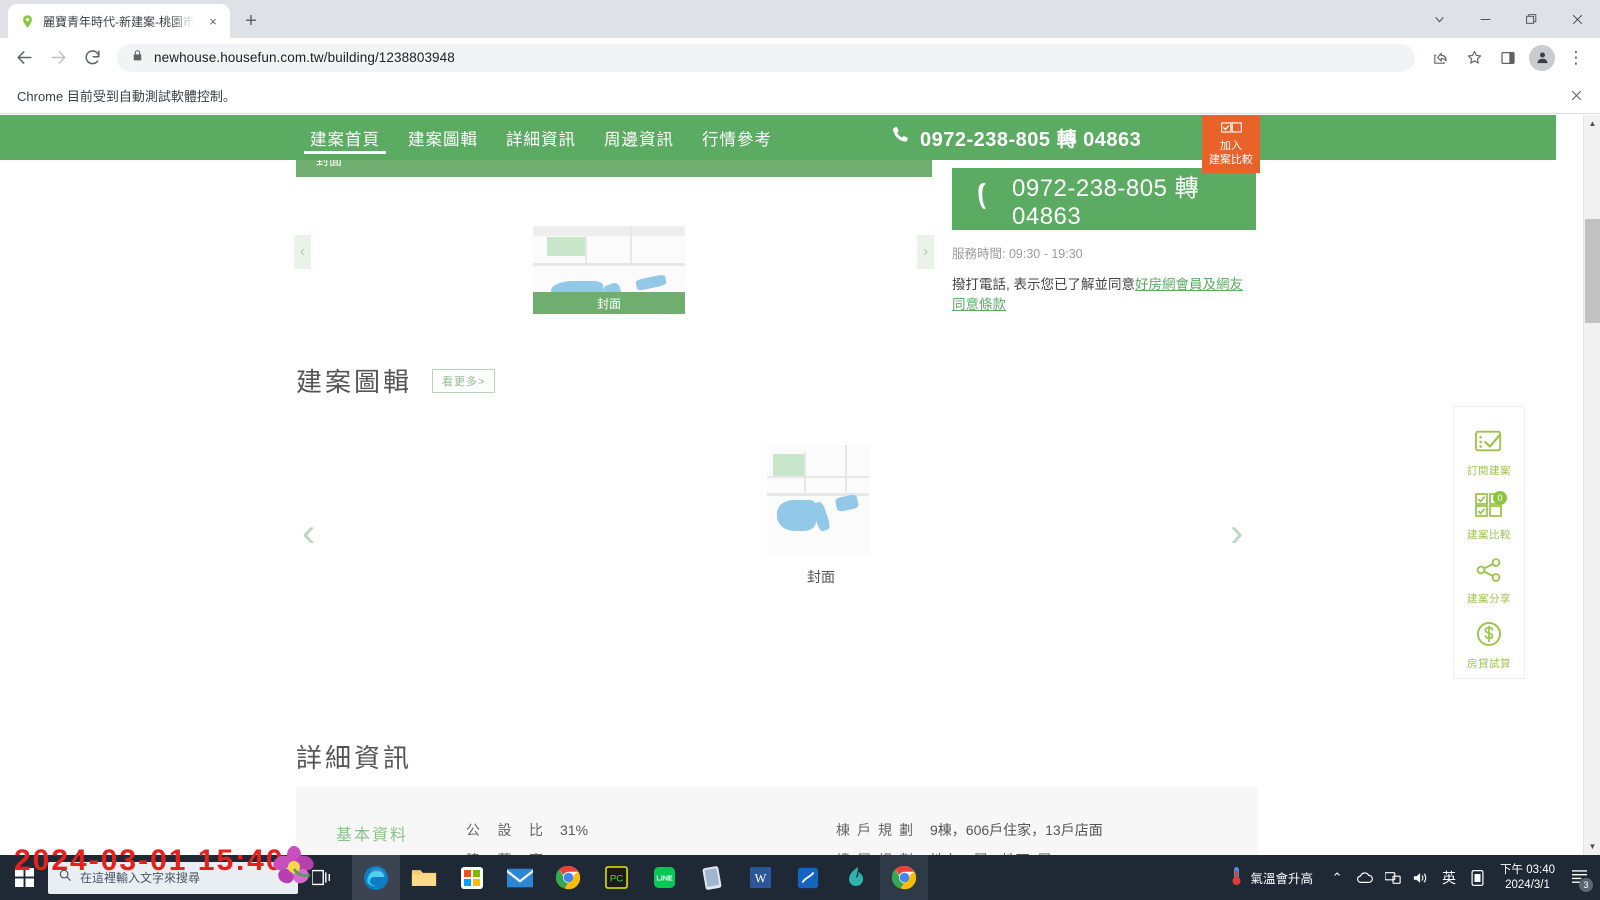 The image size is (1600, 900). Describe the element at coordinates (345, 137) in the screenshot. I see `nav-item-home: 建案首頁` at that location.